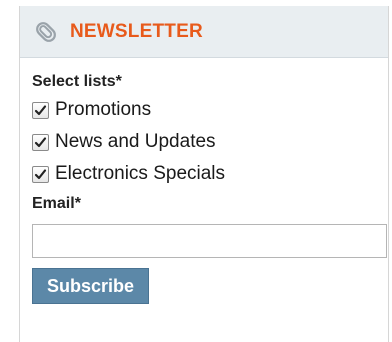 The width and height of the screenshot is (392, 342). What do you see at coordinates (136, 31) in the screenshot?
I see `widget-title: NEWSLETTER` at bounding box center [136, 31].